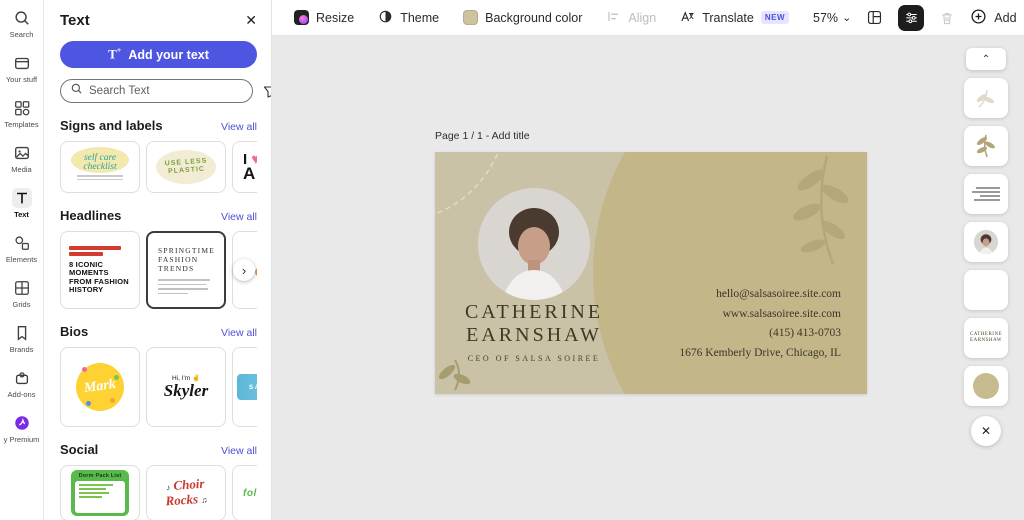  I want to click on panel-close-icon: ✕, so click(251, 20).